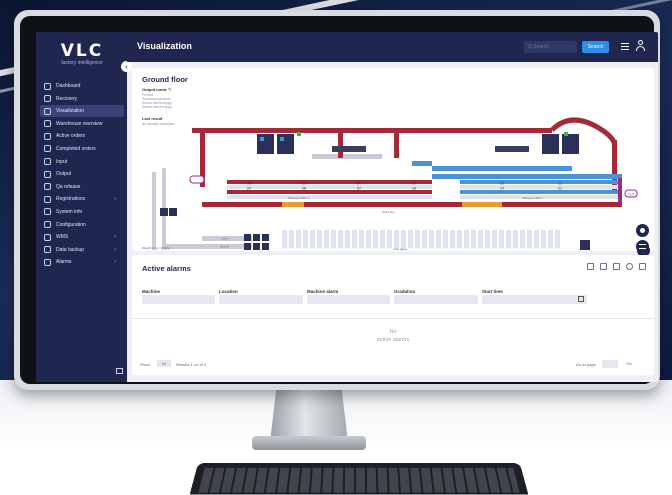 The width and height of the screenshot is (672, 495). I want to click on sidebar-collapse-button: ‹, so click(126, 66).